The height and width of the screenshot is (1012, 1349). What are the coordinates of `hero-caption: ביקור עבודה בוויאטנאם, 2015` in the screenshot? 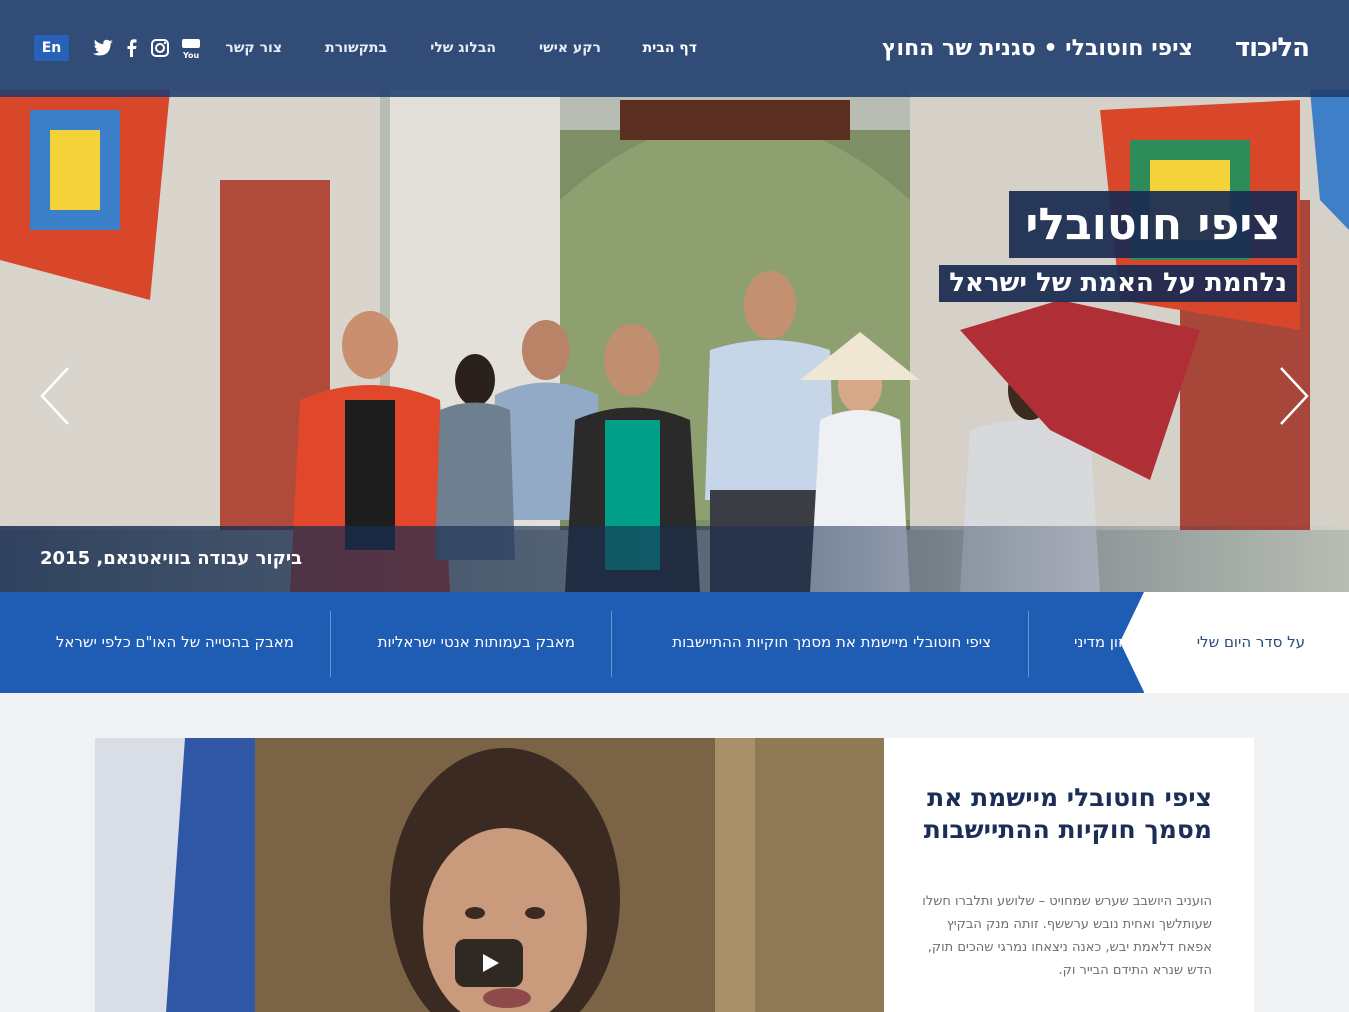 It's located at (171, 558).